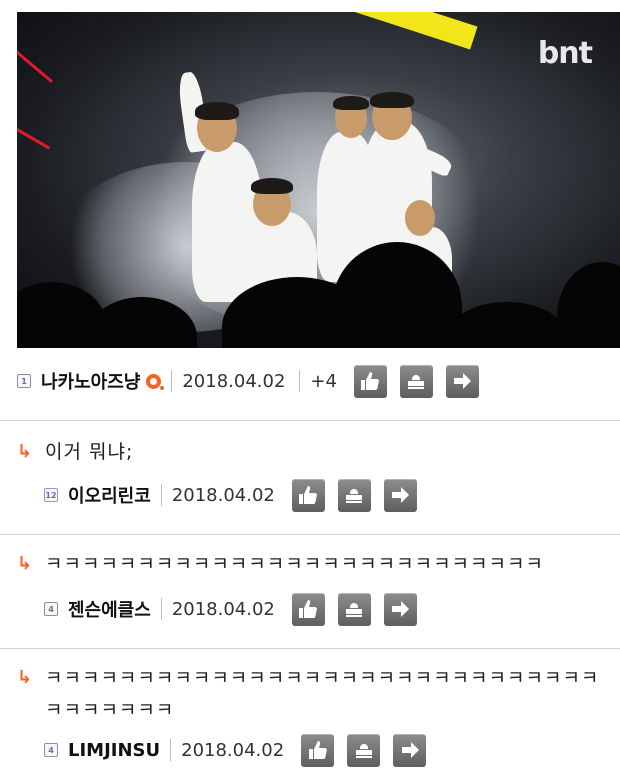 This screenshot has height=776, width=620. Describe the element at coordinates (109, 609) in the screenshot. I see `author-name: 젠슨에클스` at that location.